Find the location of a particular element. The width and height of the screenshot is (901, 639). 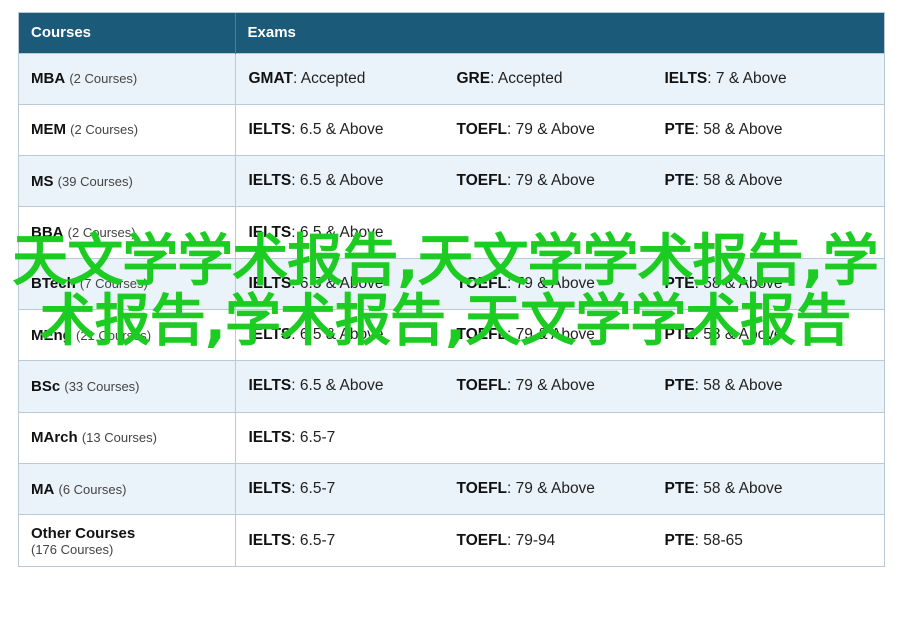

course-count: (39 Courses) is located at coordinates (95, 181).